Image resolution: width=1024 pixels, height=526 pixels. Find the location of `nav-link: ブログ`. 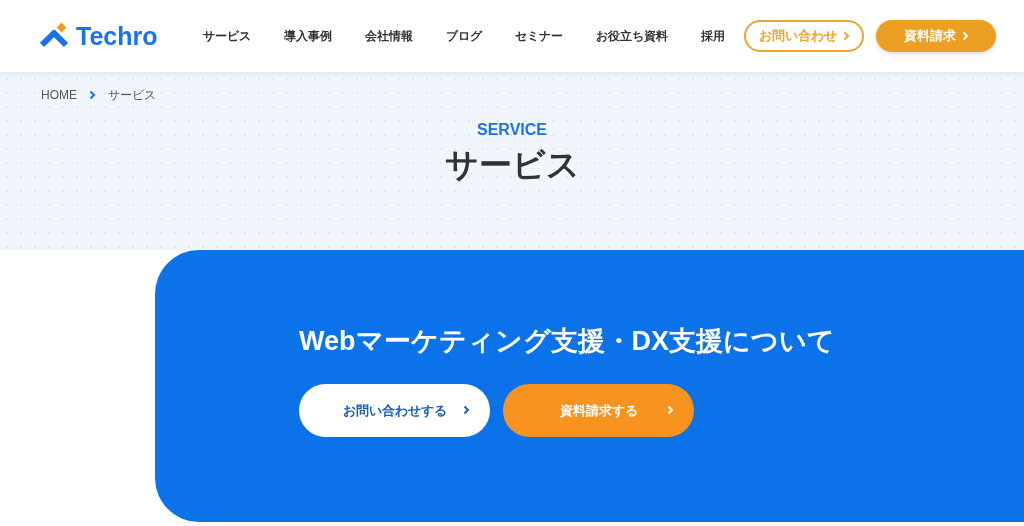

nav-link: ブログ is located at coordinates (464, 36).